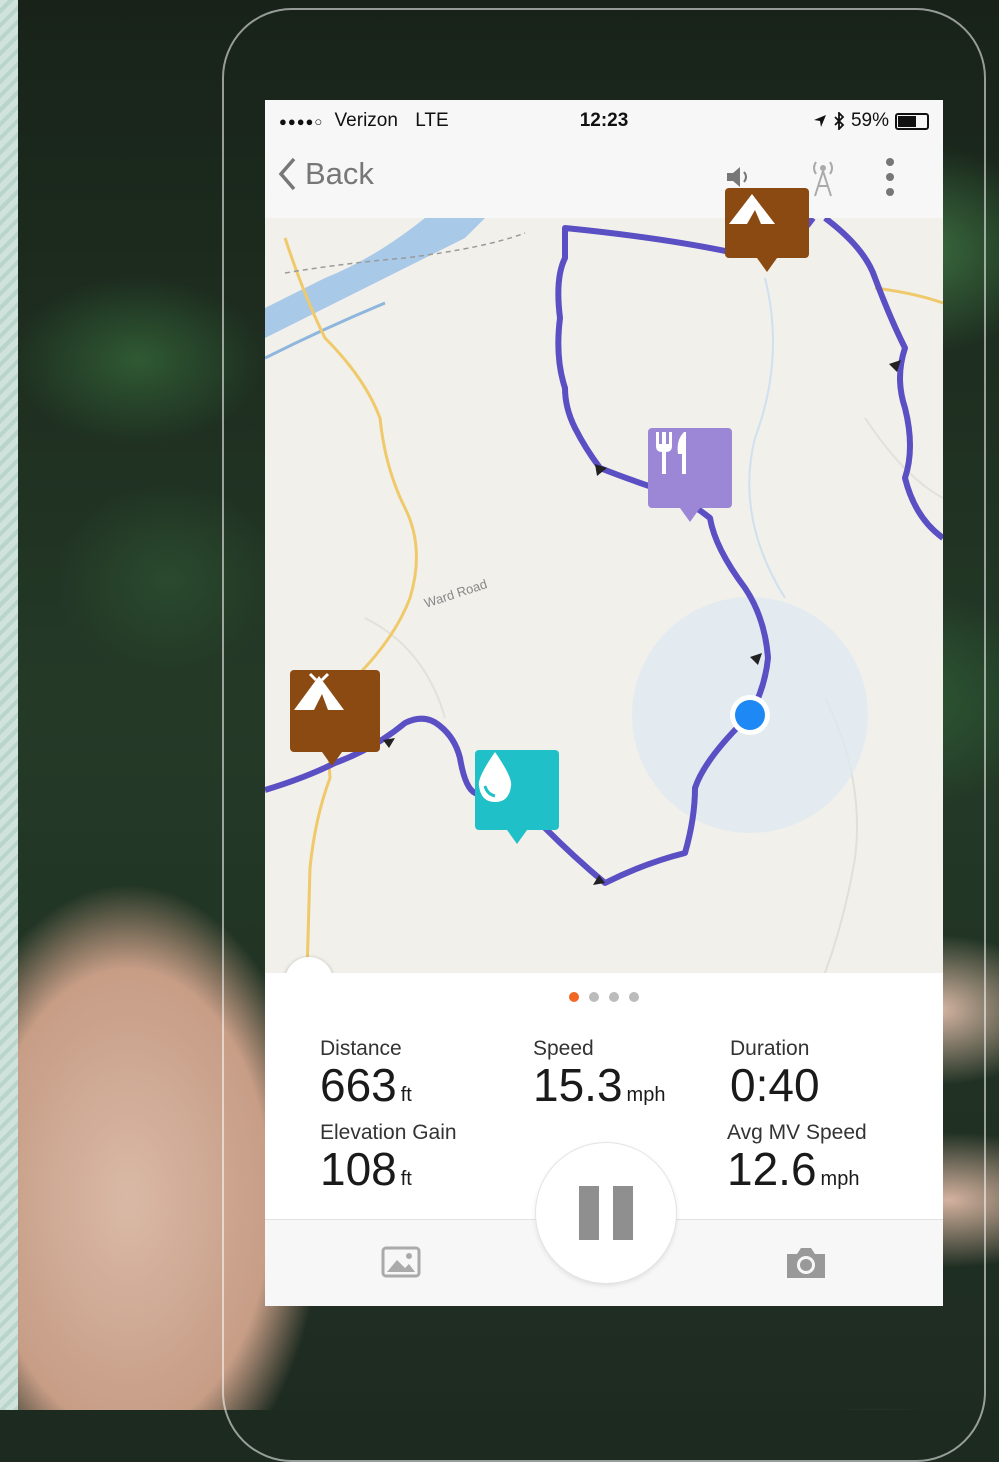  What do you see at coordinates (690, 475) in the screenshot?
I see `restaurant-marker` at bounding box center [690, 475].